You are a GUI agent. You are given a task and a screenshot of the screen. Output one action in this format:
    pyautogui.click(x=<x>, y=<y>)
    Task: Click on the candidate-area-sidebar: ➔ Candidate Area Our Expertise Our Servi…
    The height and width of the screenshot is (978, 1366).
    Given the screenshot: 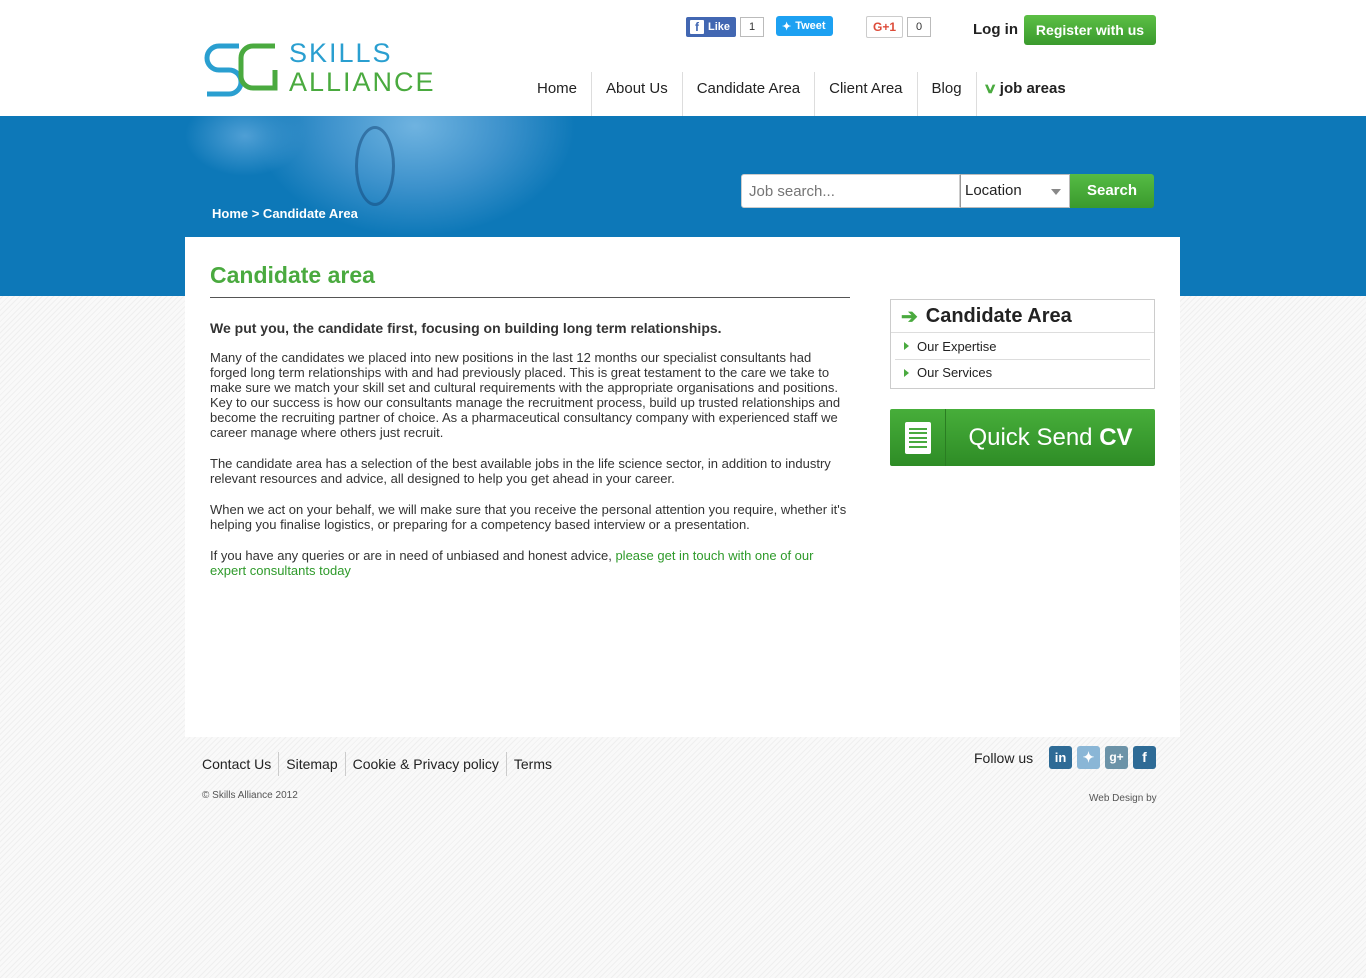 What is the action you would take?
    pyautogui.click(x=1022, y=344)
    